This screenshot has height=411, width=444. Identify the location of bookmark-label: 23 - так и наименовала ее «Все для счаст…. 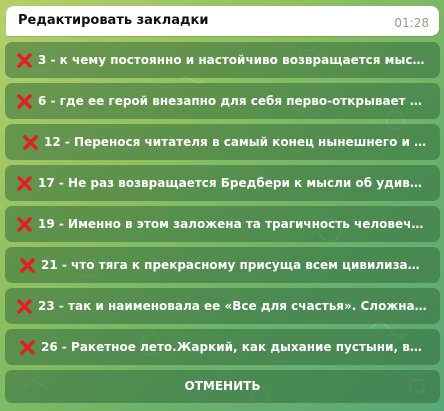
(233, 306).